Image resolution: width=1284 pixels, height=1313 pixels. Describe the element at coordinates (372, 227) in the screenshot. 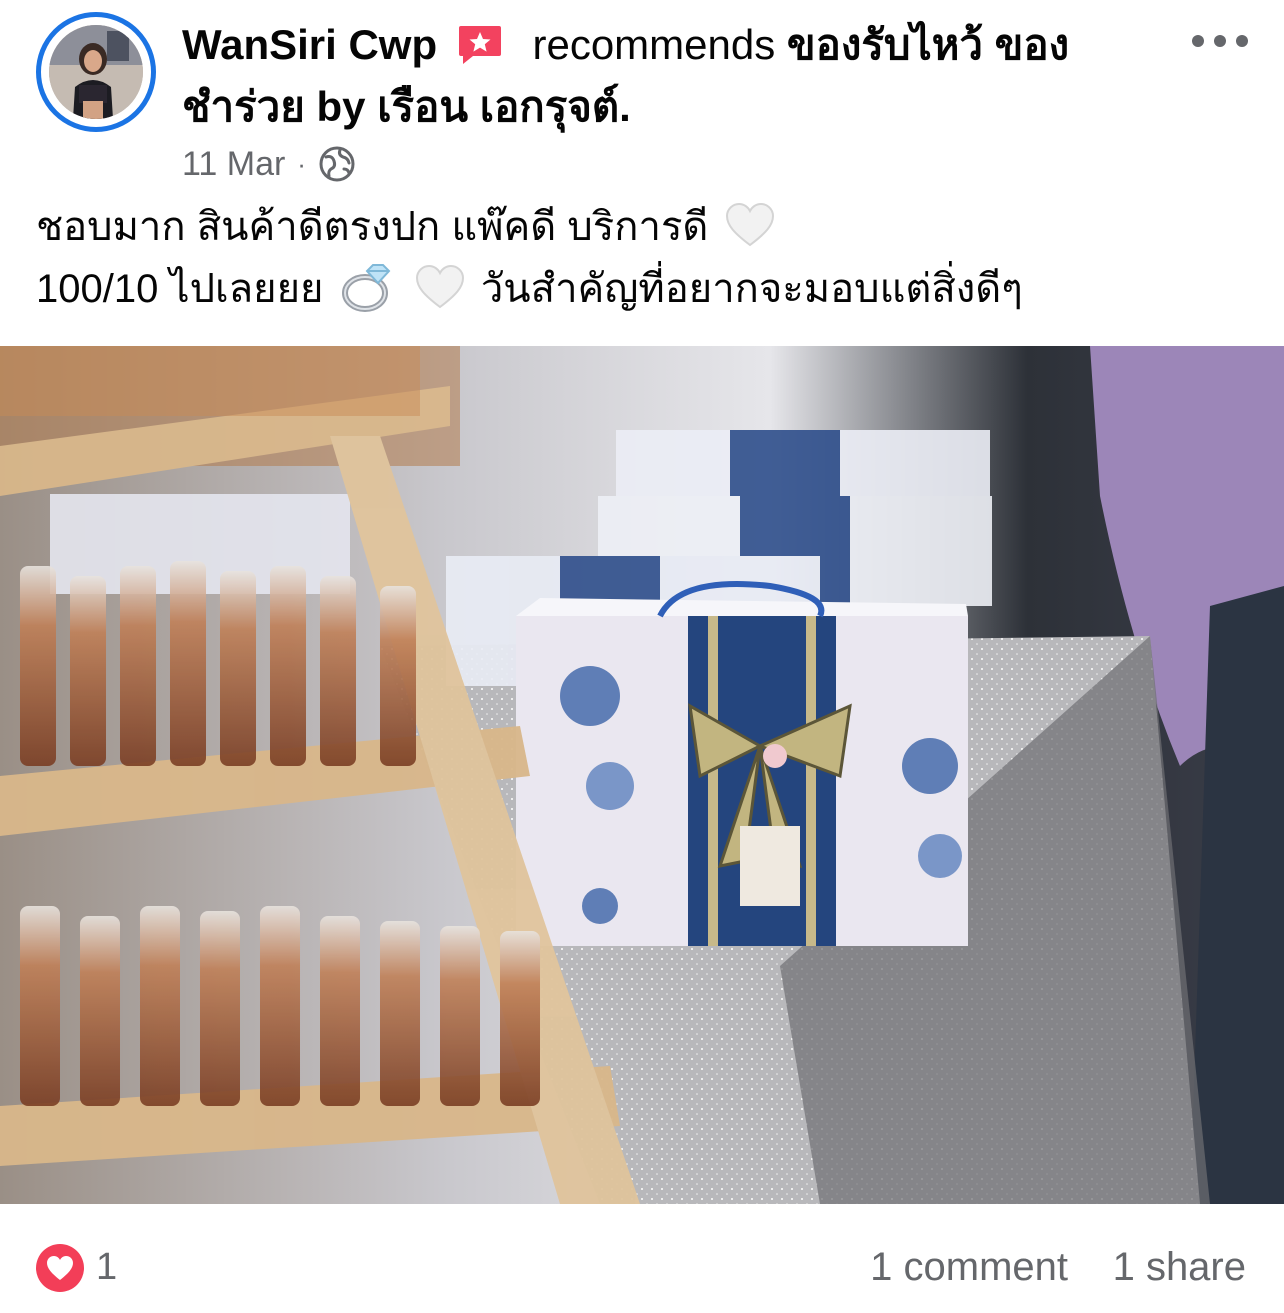

I see `post-text-segment: ชอบมาก สินค้าดีตรงปก แพ๊คดี บริการดี` at that location.